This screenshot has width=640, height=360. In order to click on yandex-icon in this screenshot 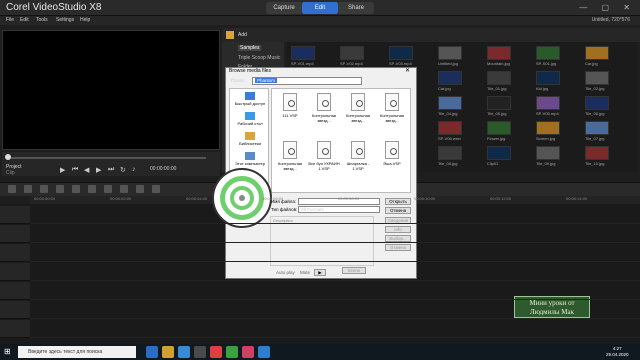, I will do `click(248, 352)`.